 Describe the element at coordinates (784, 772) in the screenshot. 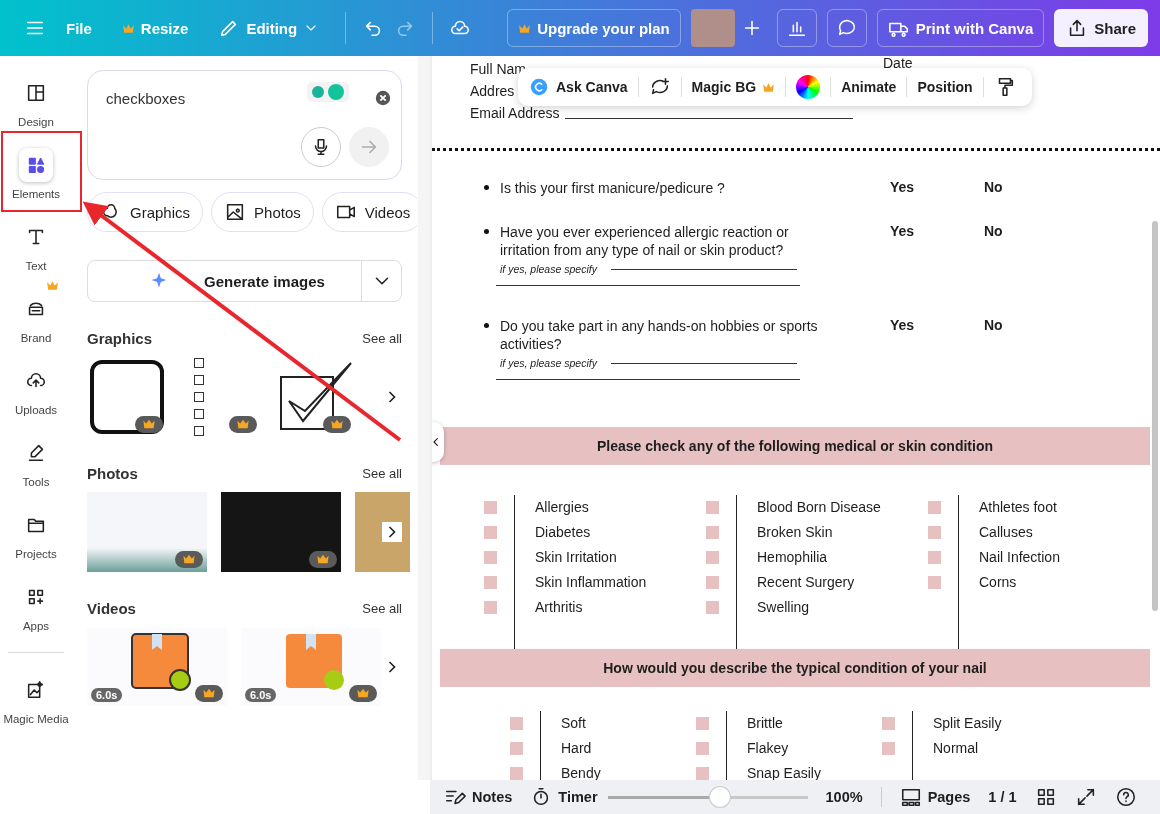

I see `condition-label: Snap Easily` at that location.